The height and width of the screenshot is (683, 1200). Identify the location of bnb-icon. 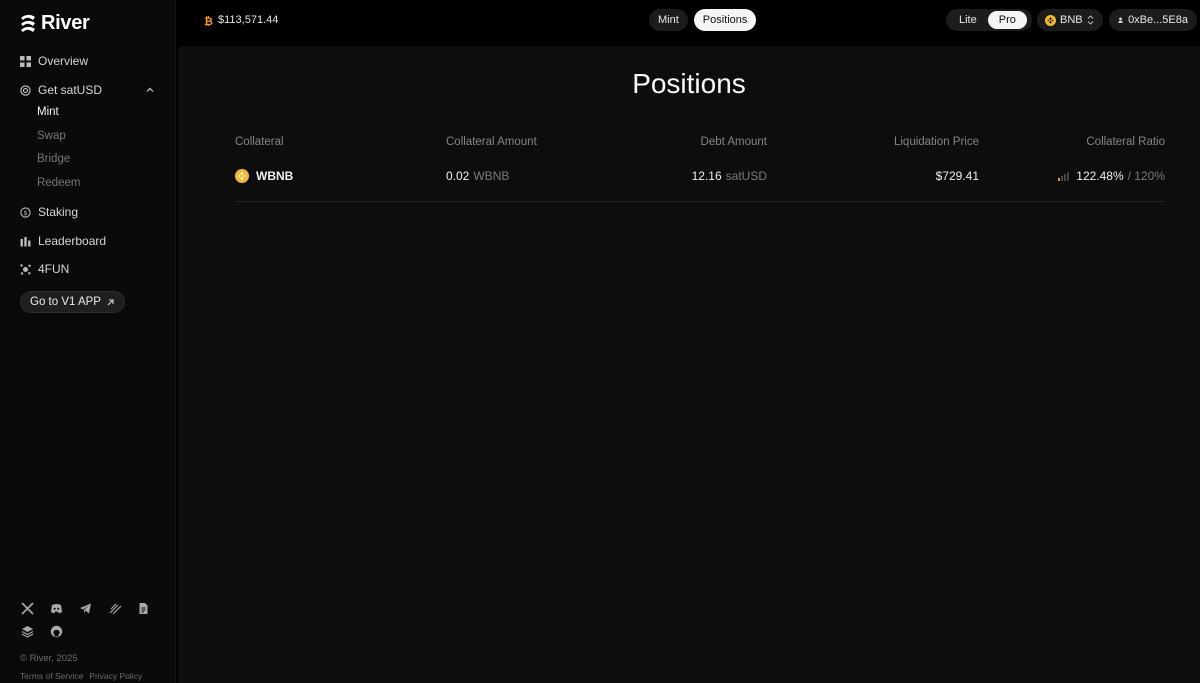
(1050, 20).